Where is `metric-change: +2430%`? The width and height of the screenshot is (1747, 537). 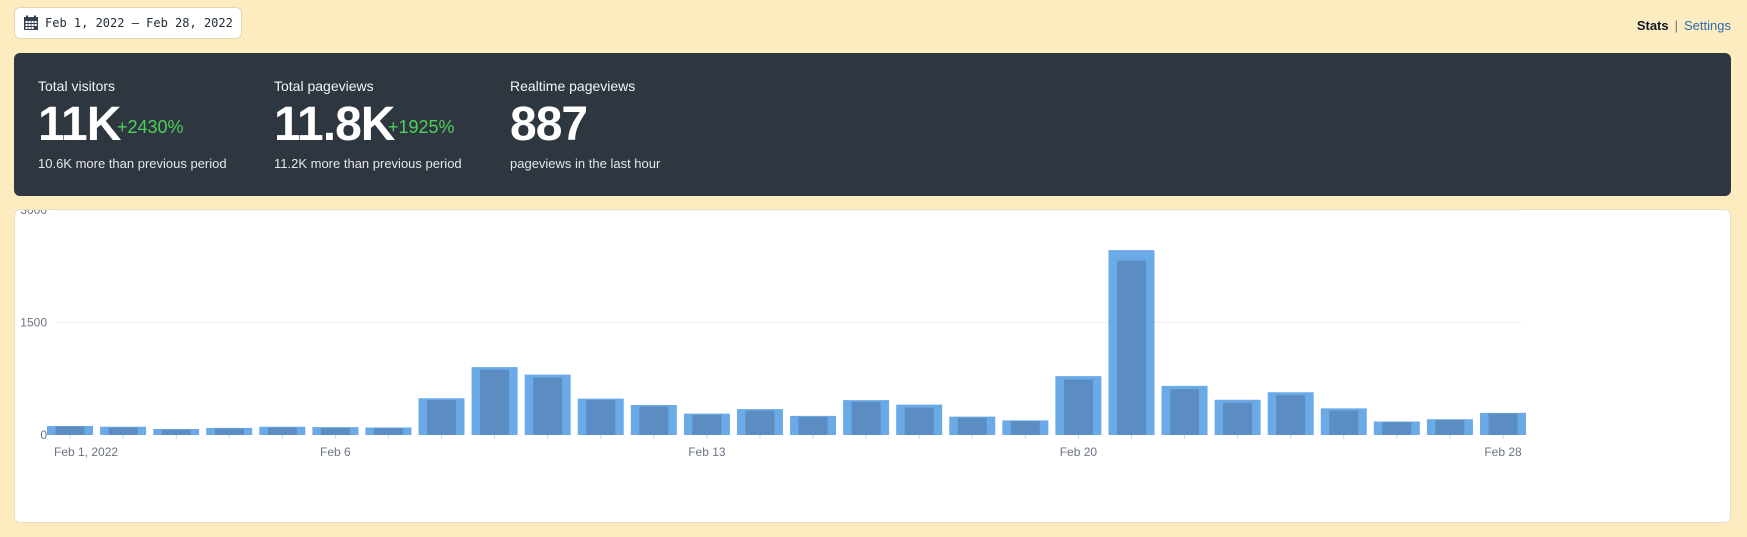
metric-change: +2430% is located at coordinates (150, 127).